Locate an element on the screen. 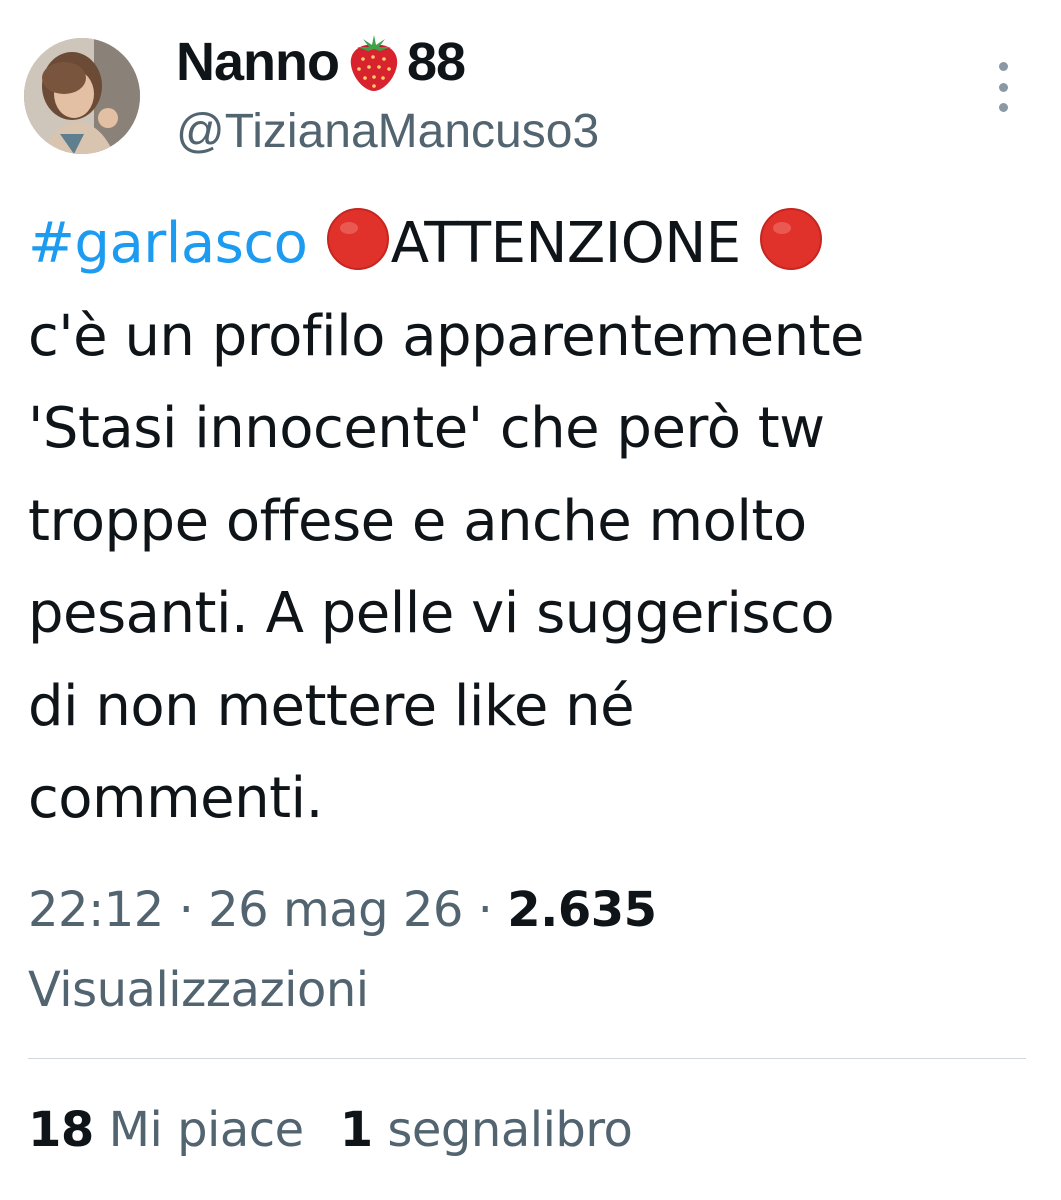 The height and width of the screenshot is (1200, 1061). author-display-name: Nanno 88 is located at coordinates (321, 62).